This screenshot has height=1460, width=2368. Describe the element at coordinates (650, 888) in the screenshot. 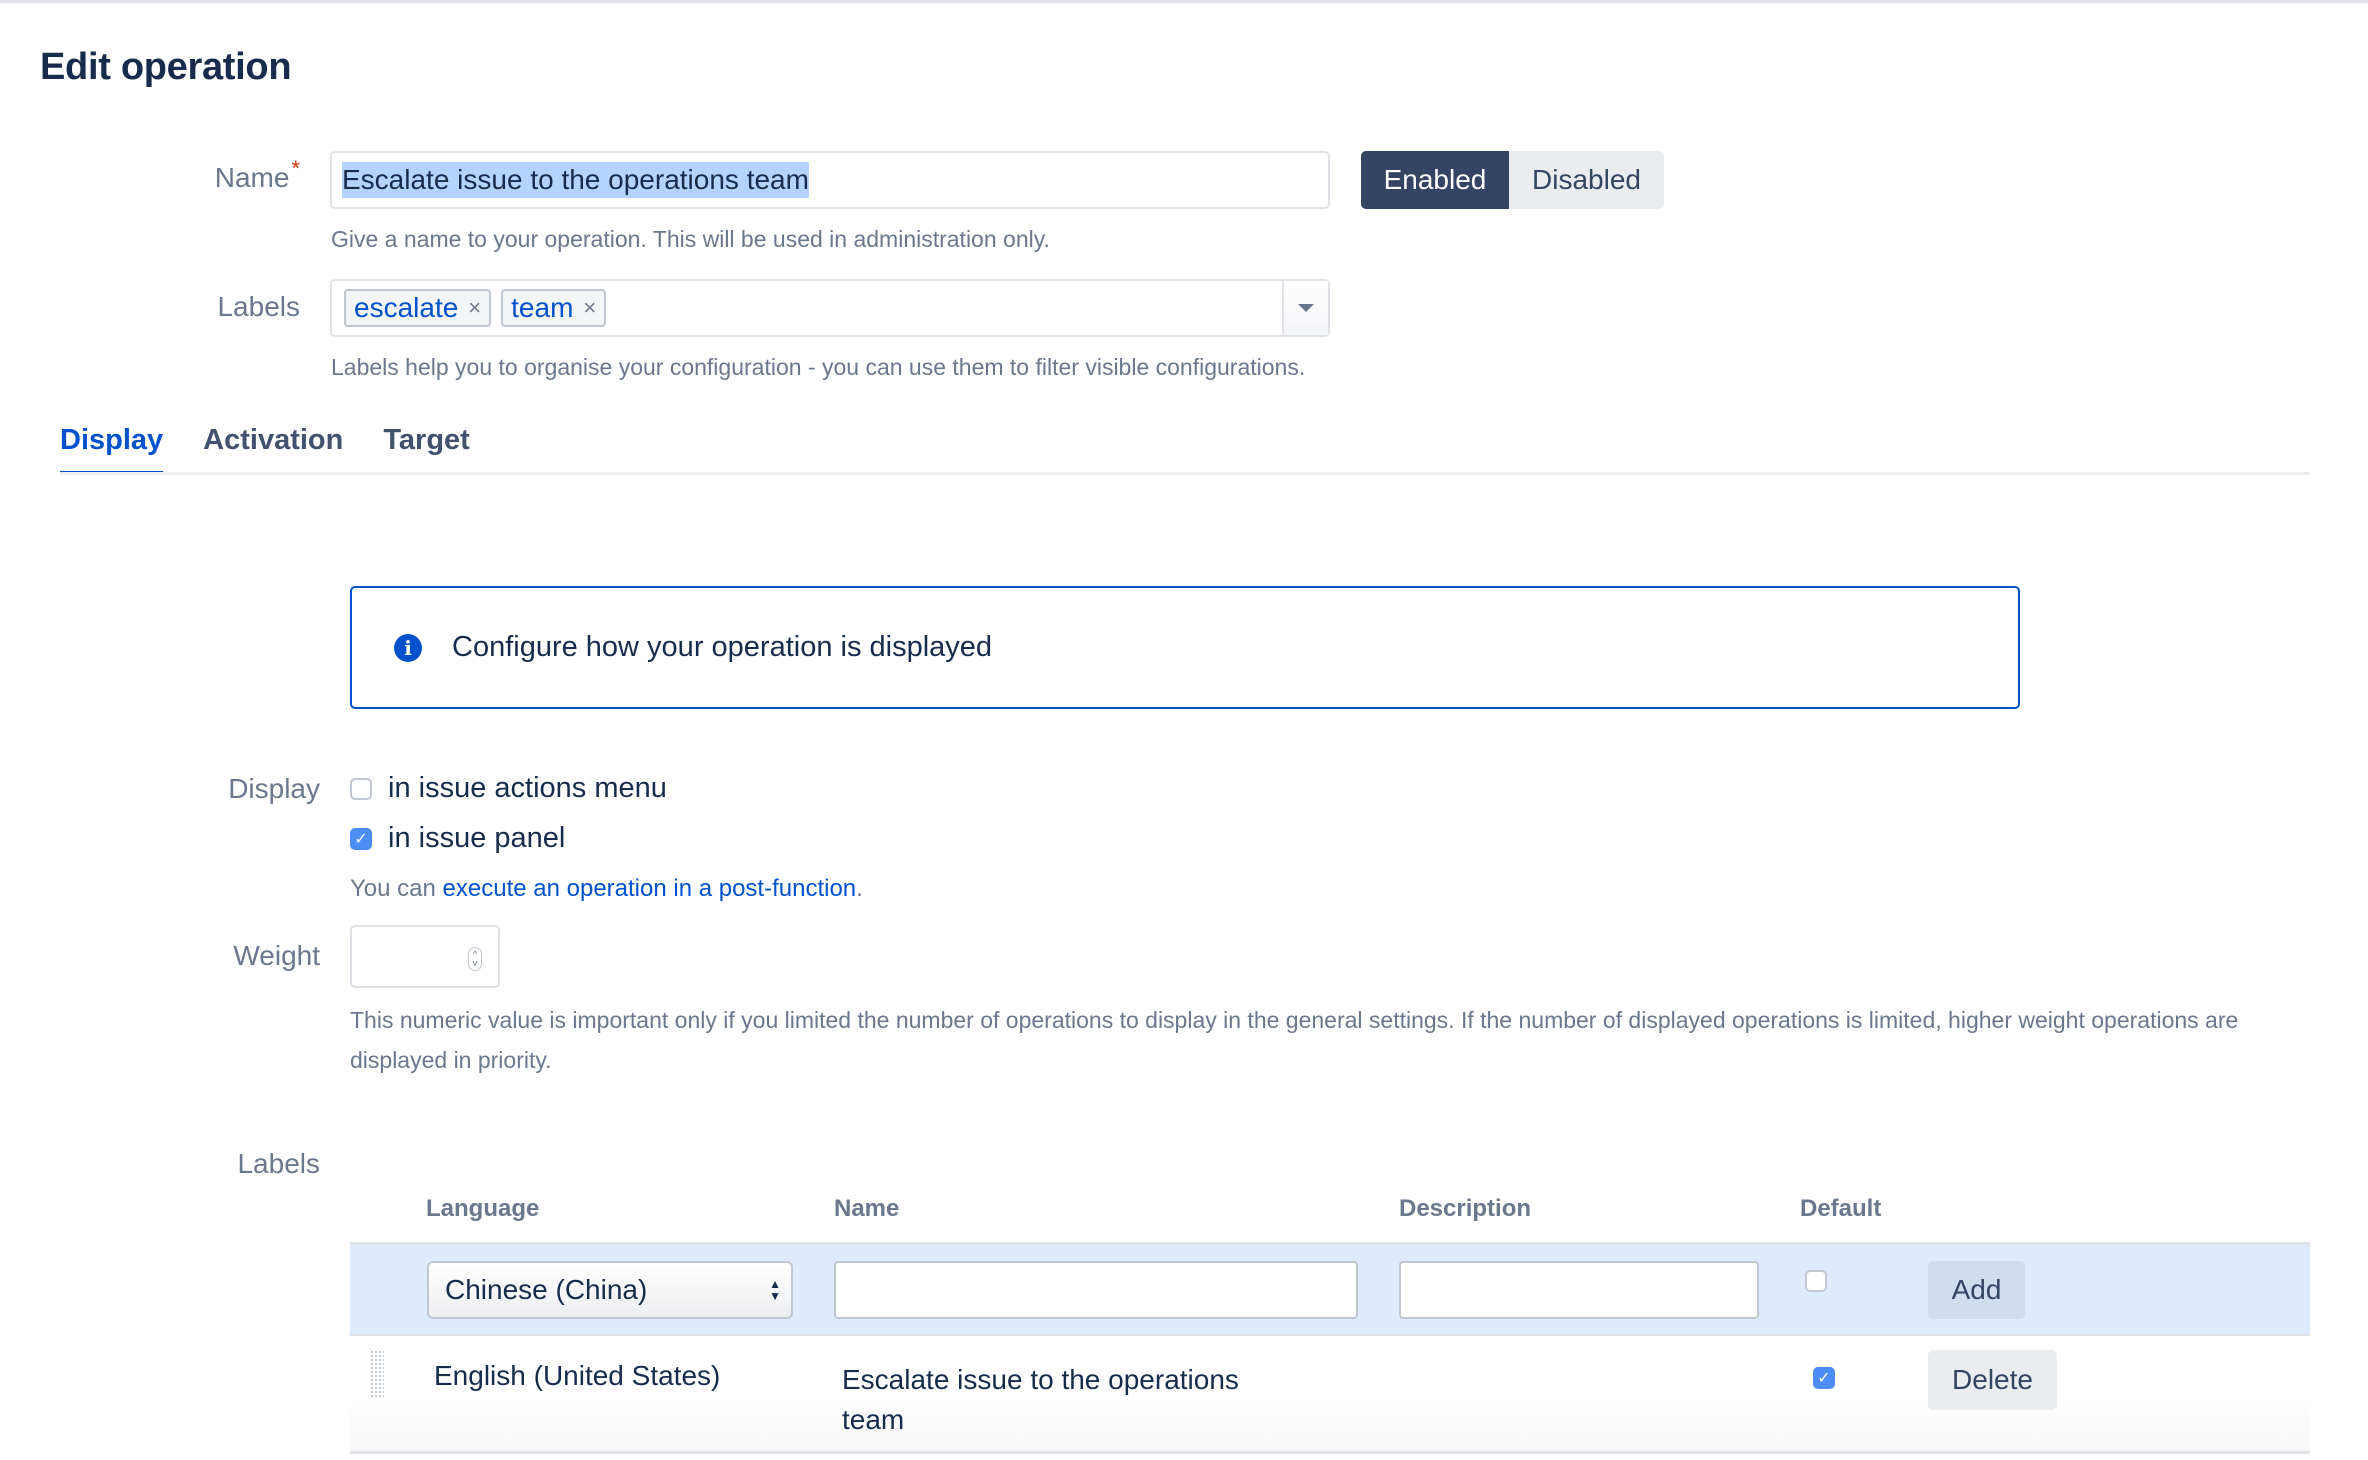

I see `post-function-link: execute an operation in a post-function` at that location.